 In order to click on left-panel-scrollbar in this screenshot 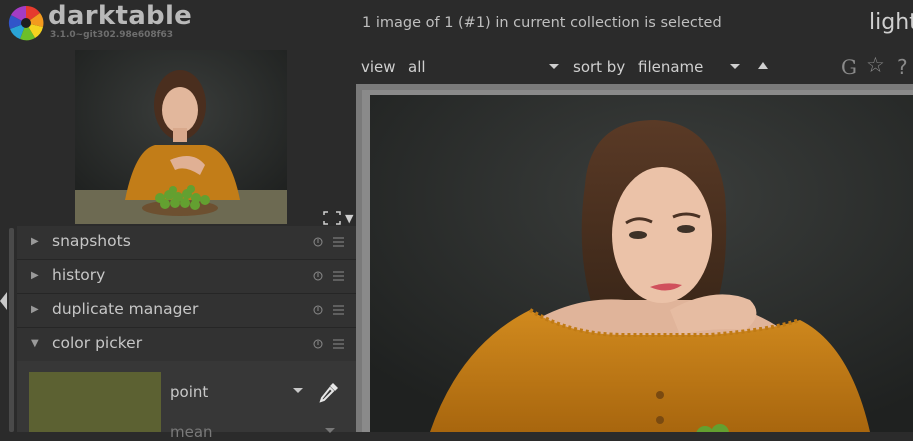, I will do `click(11, 330)`.